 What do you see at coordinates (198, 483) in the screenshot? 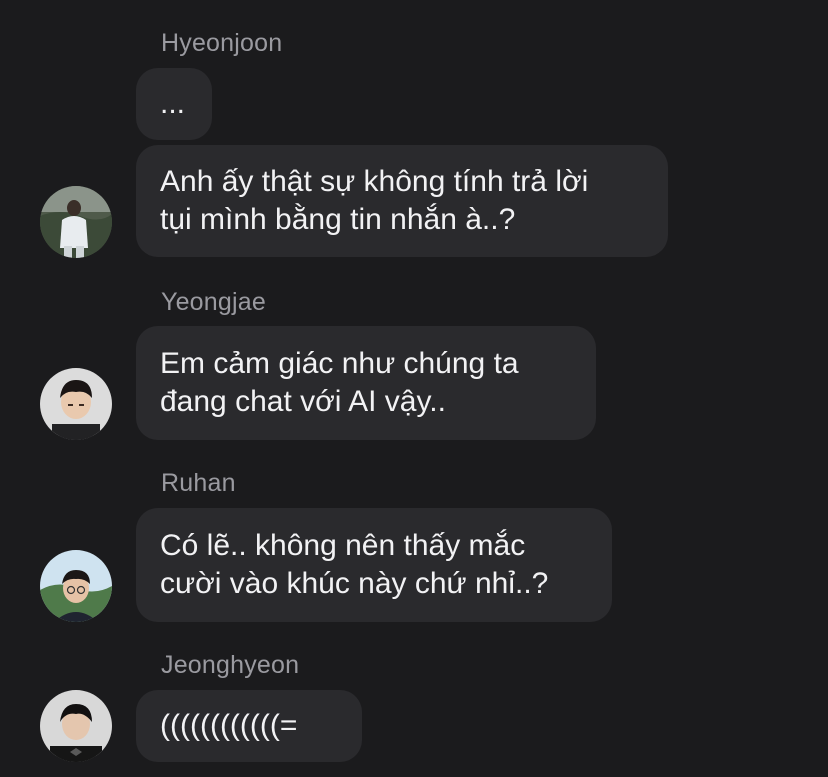
I see `sender-name: Ruhan` at bounding box center [198, 483].